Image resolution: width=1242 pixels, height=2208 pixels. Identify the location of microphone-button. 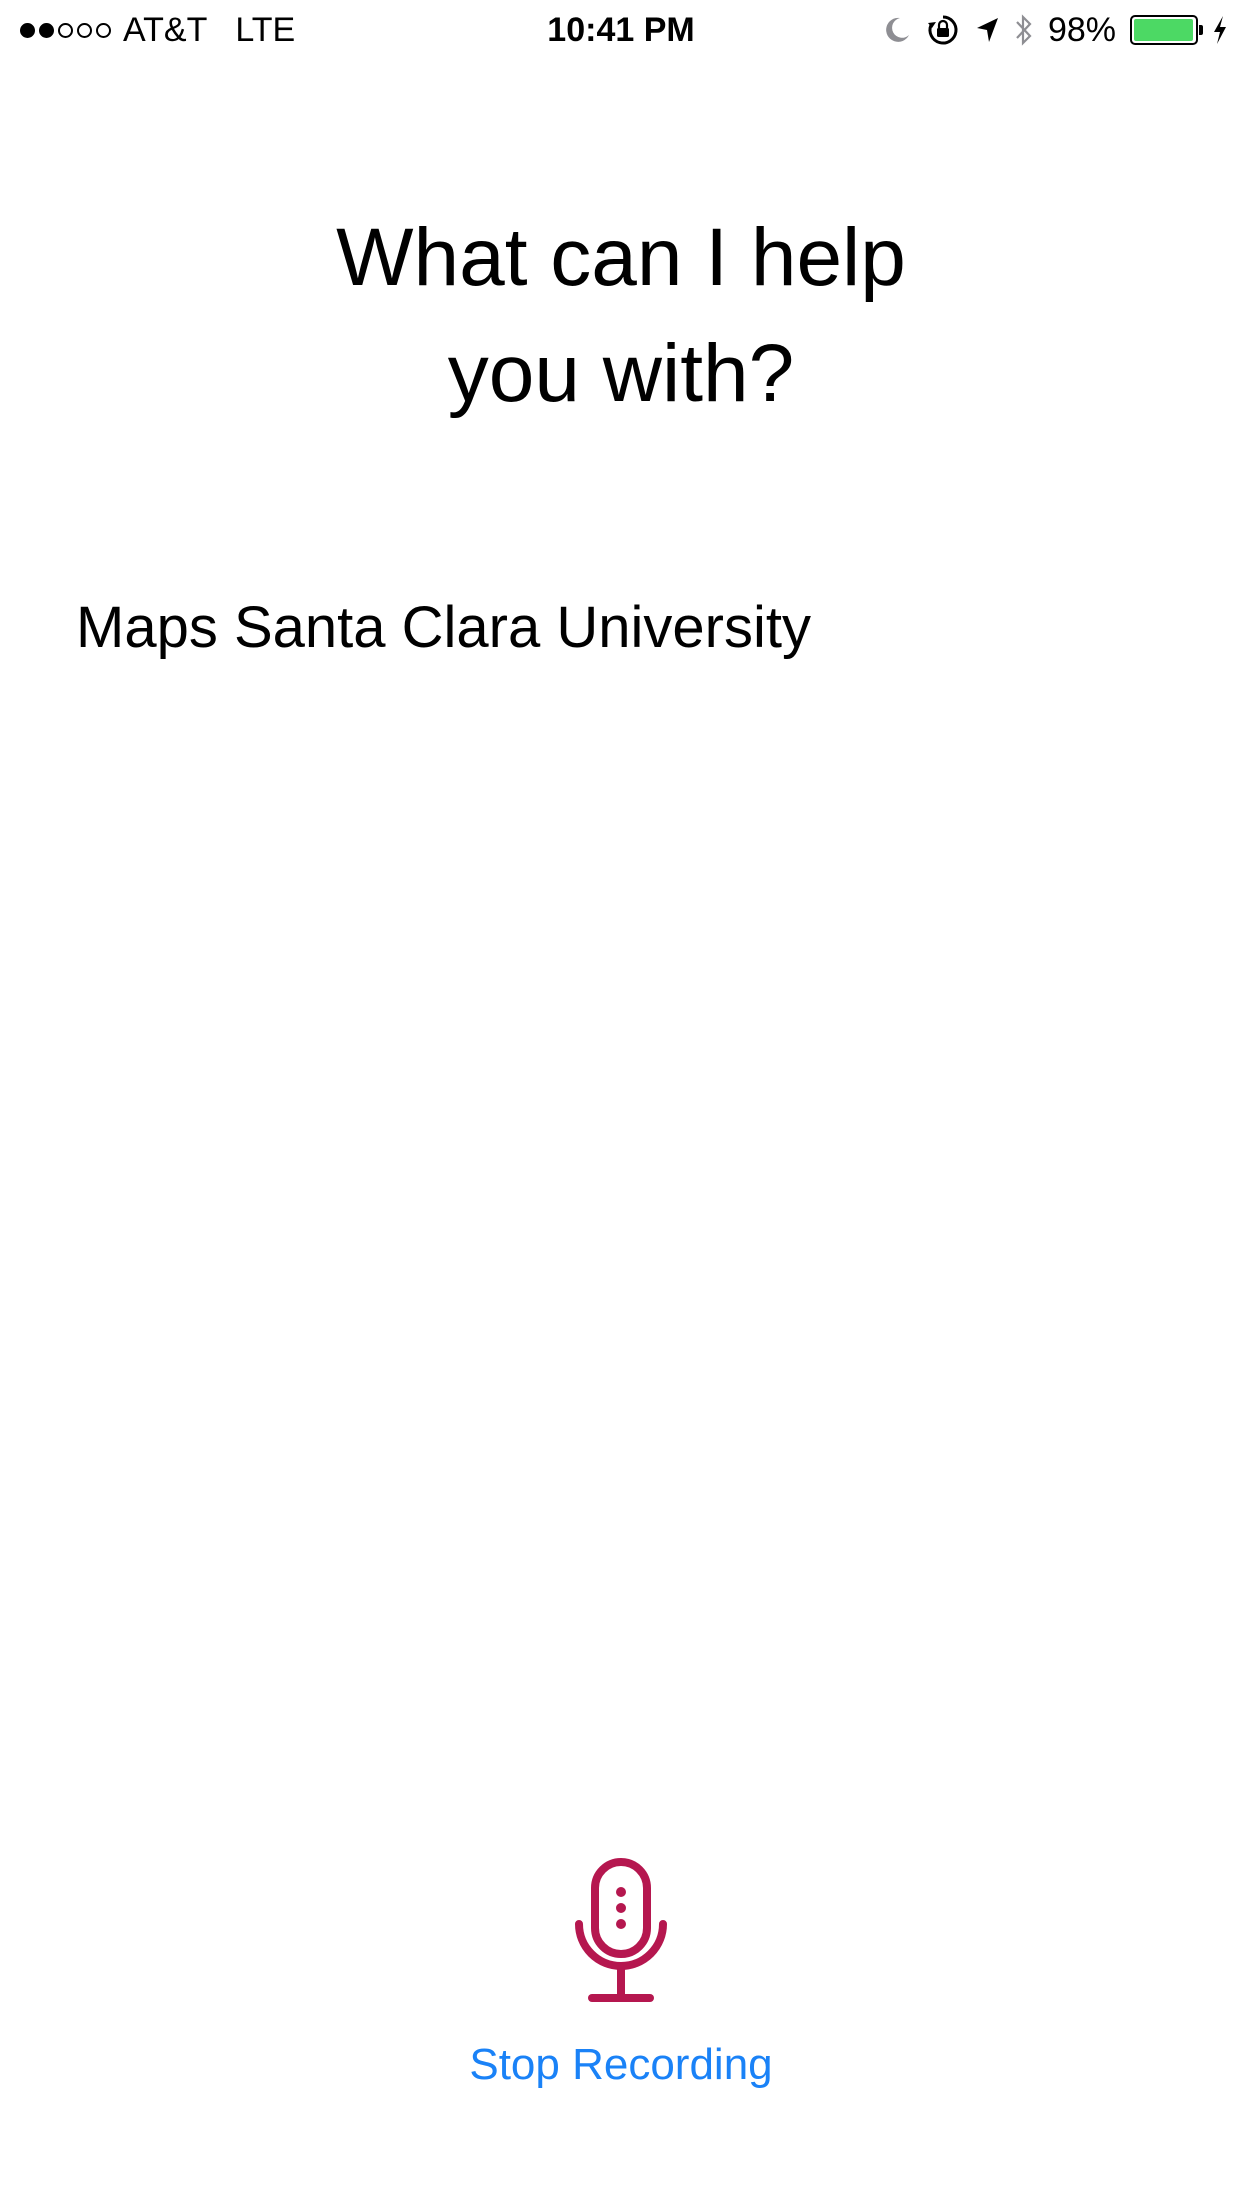
(621, 1931).